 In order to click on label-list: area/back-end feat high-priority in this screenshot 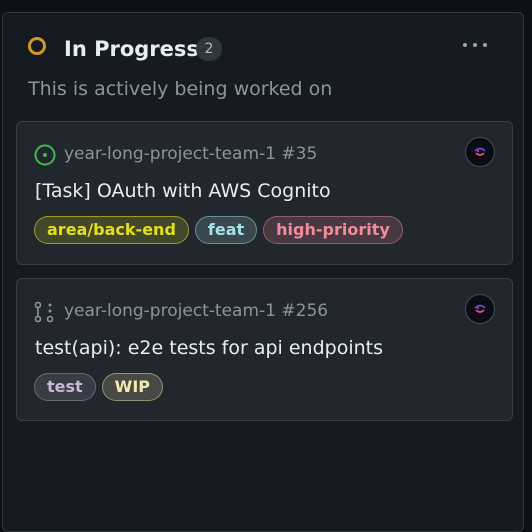, I will do `click(218, 231)`.